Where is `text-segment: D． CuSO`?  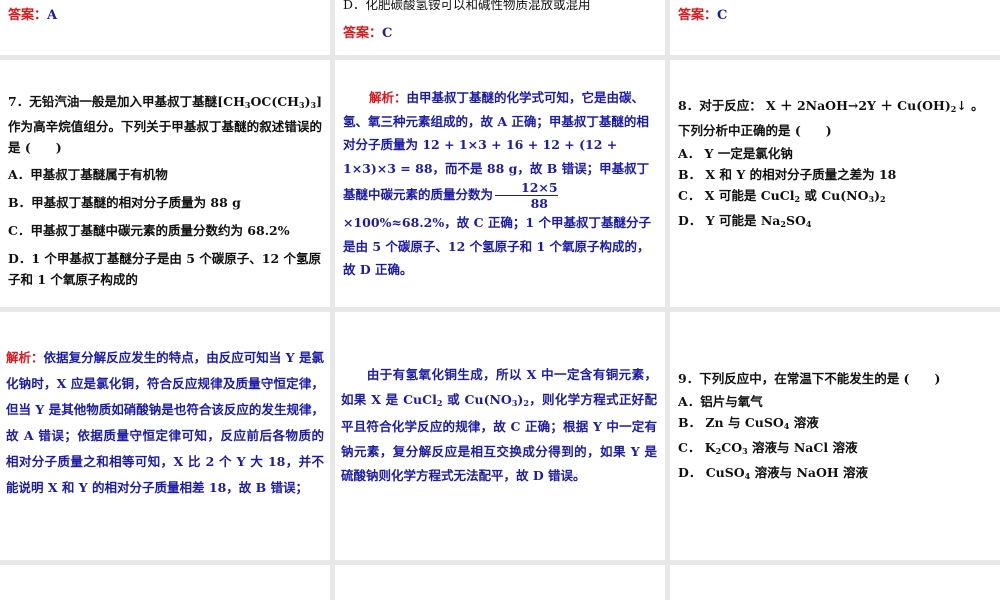 text-segment: D． CuSO is located at coordinates (711, 472).